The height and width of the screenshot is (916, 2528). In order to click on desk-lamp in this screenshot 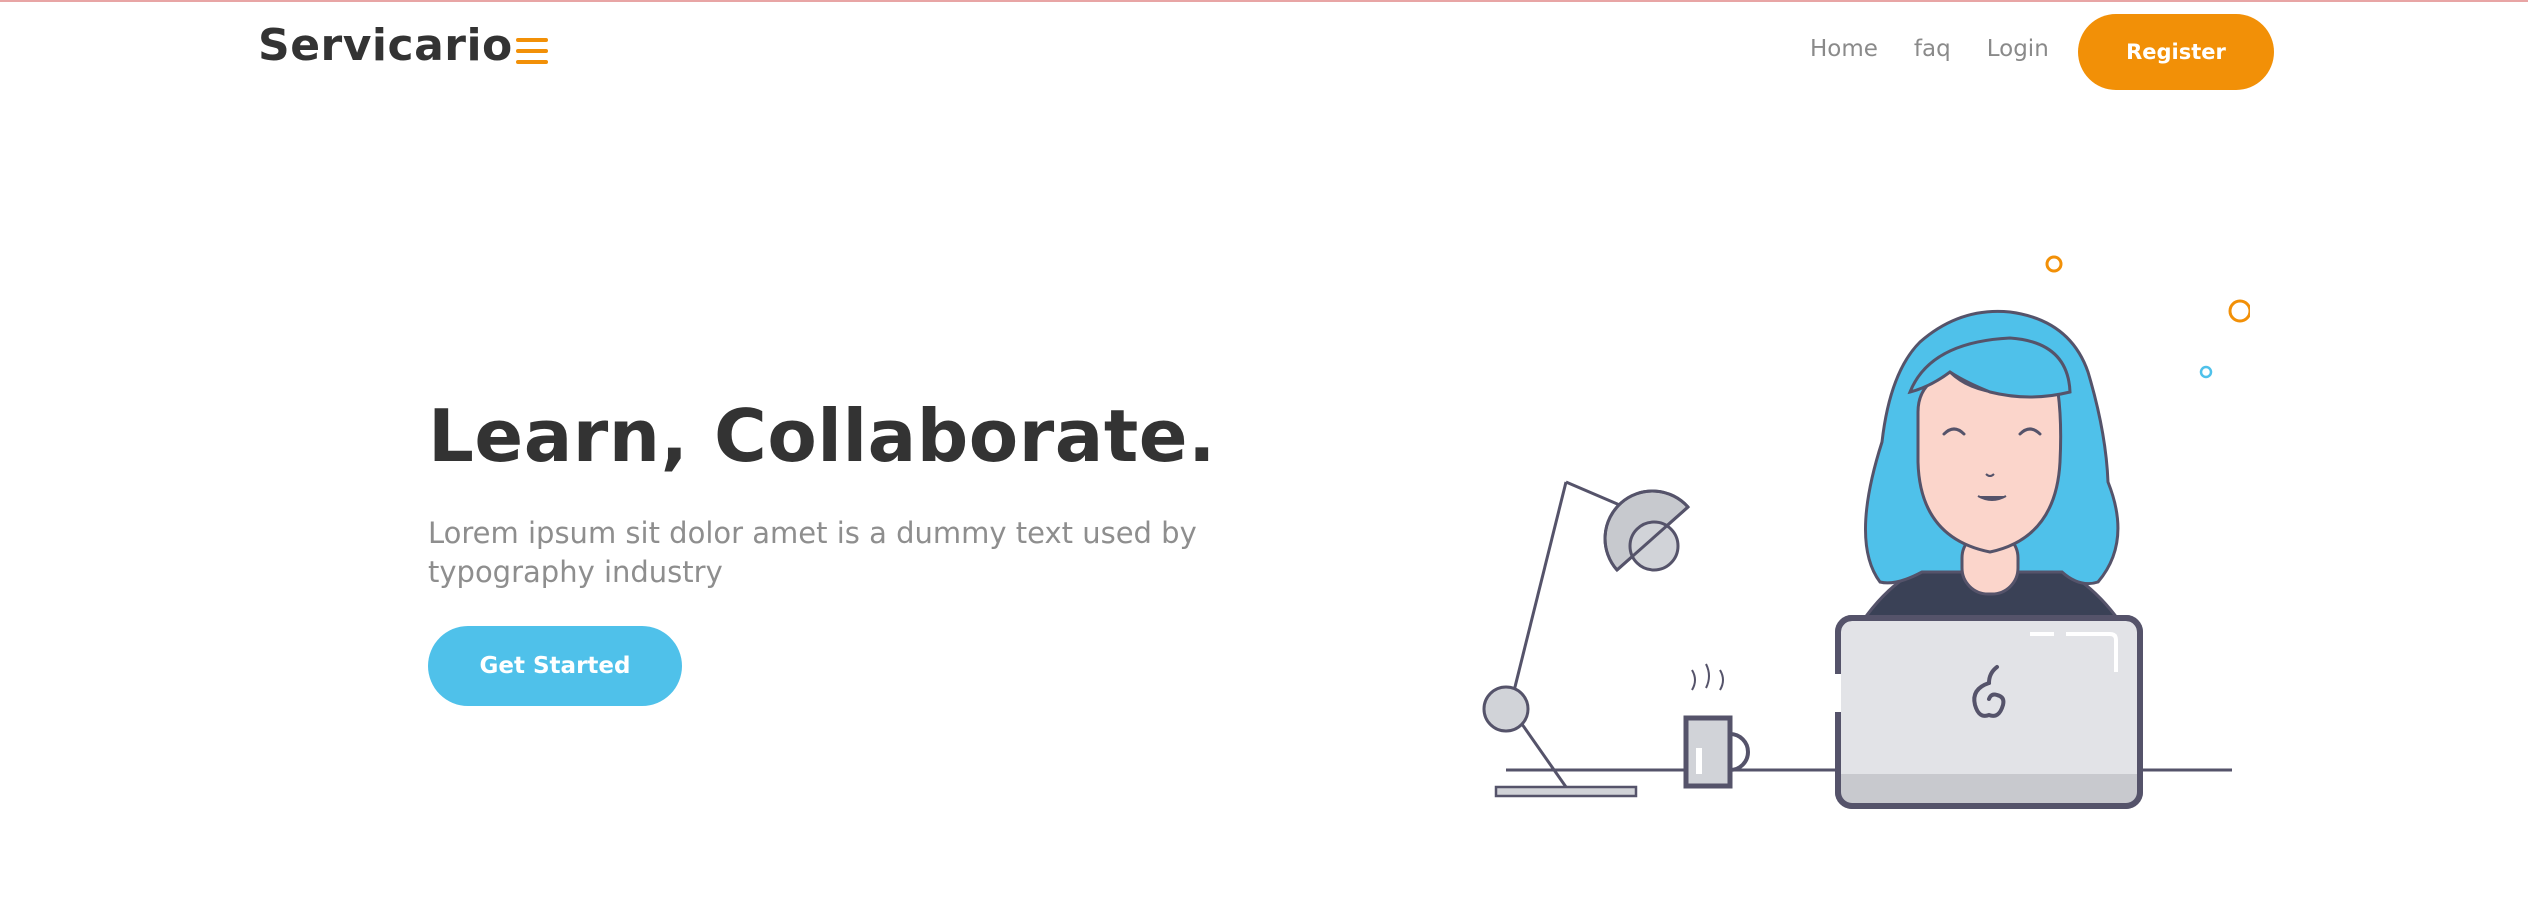, I will do `click(1586, 639)`.